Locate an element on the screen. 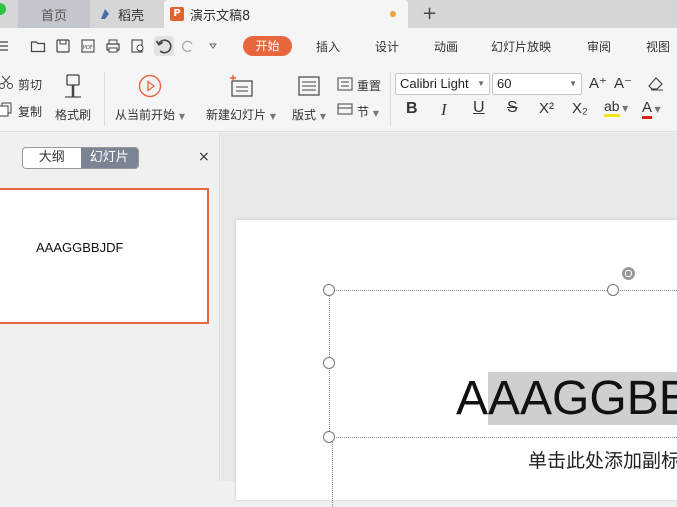 The image size is (677, 507). from-current-button: 从当前开始 ▼ is located at coordinates (150, 114).